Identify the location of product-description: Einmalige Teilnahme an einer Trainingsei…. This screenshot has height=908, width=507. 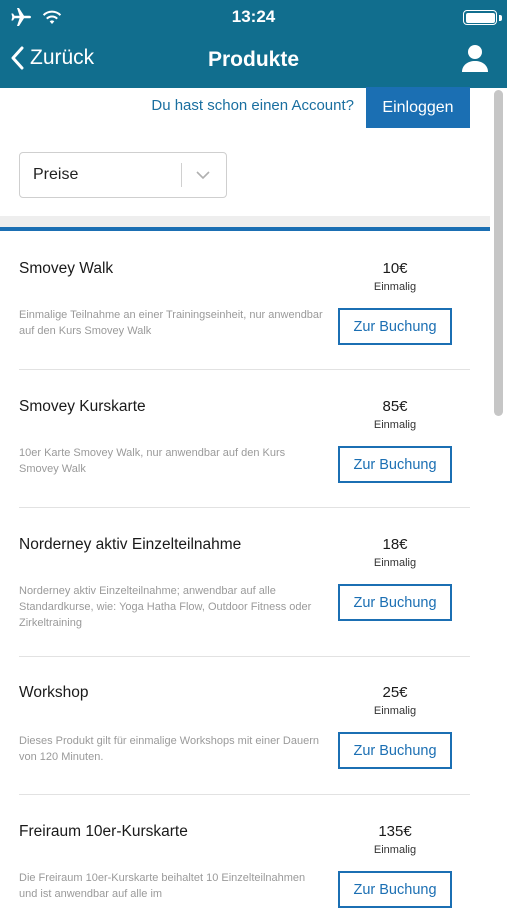
(171, 323).